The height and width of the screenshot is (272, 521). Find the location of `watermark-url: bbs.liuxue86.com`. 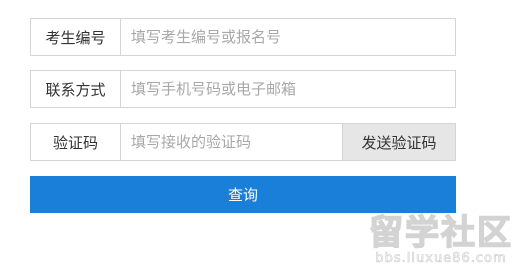

watermark-url: bbs.liuxue86.com is located at coordinates (441, 258).